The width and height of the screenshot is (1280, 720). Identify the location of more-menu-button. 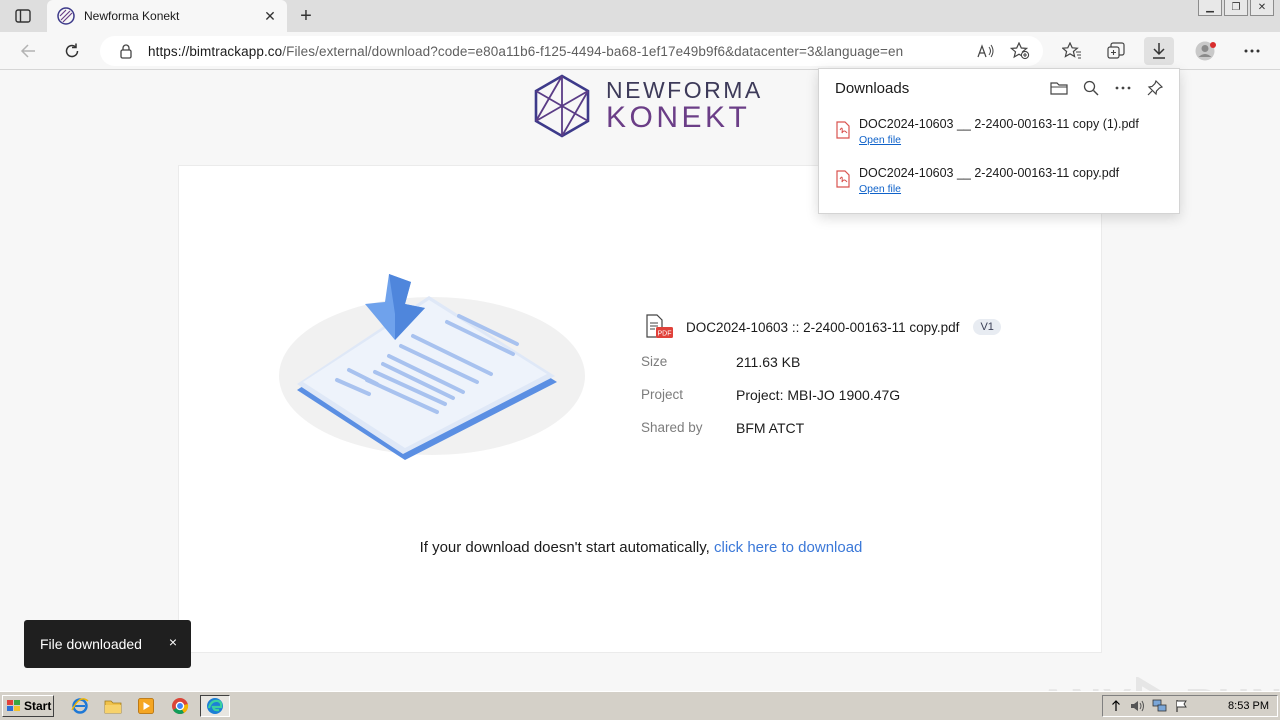
(1252, 51).